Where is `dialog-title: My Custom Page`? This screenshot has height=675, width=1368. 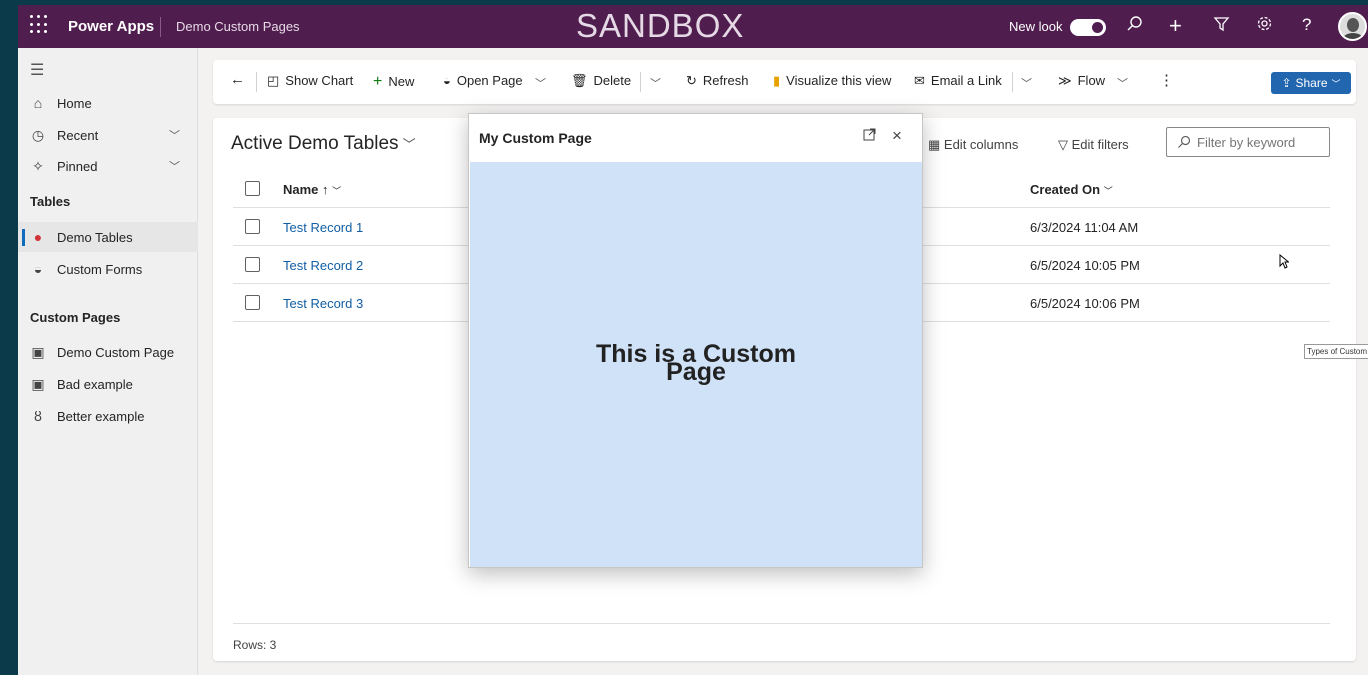 dialog-title: My Custom Page is located at coordinates (535, 138).